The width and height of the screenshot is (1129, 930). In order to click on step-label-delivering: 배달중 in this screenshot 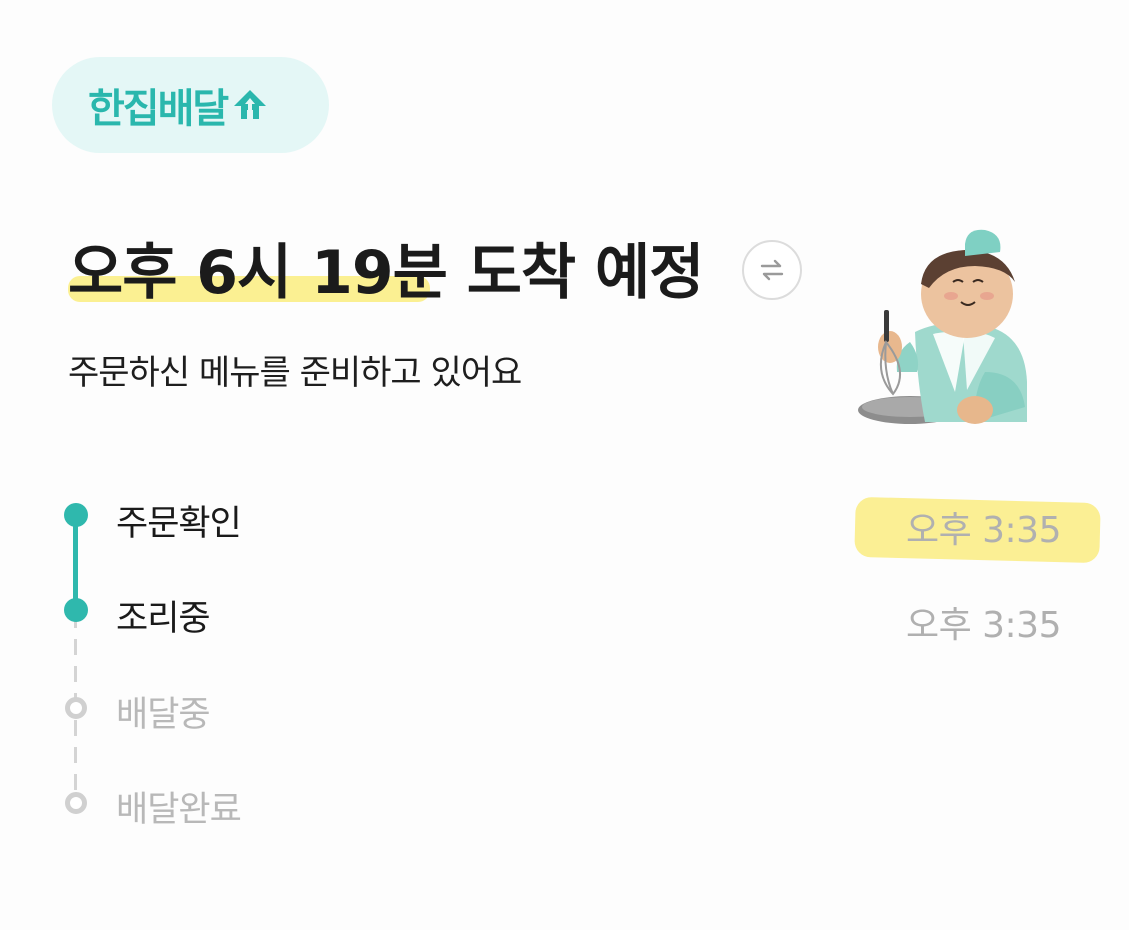, I will do `click(163, 715)`.